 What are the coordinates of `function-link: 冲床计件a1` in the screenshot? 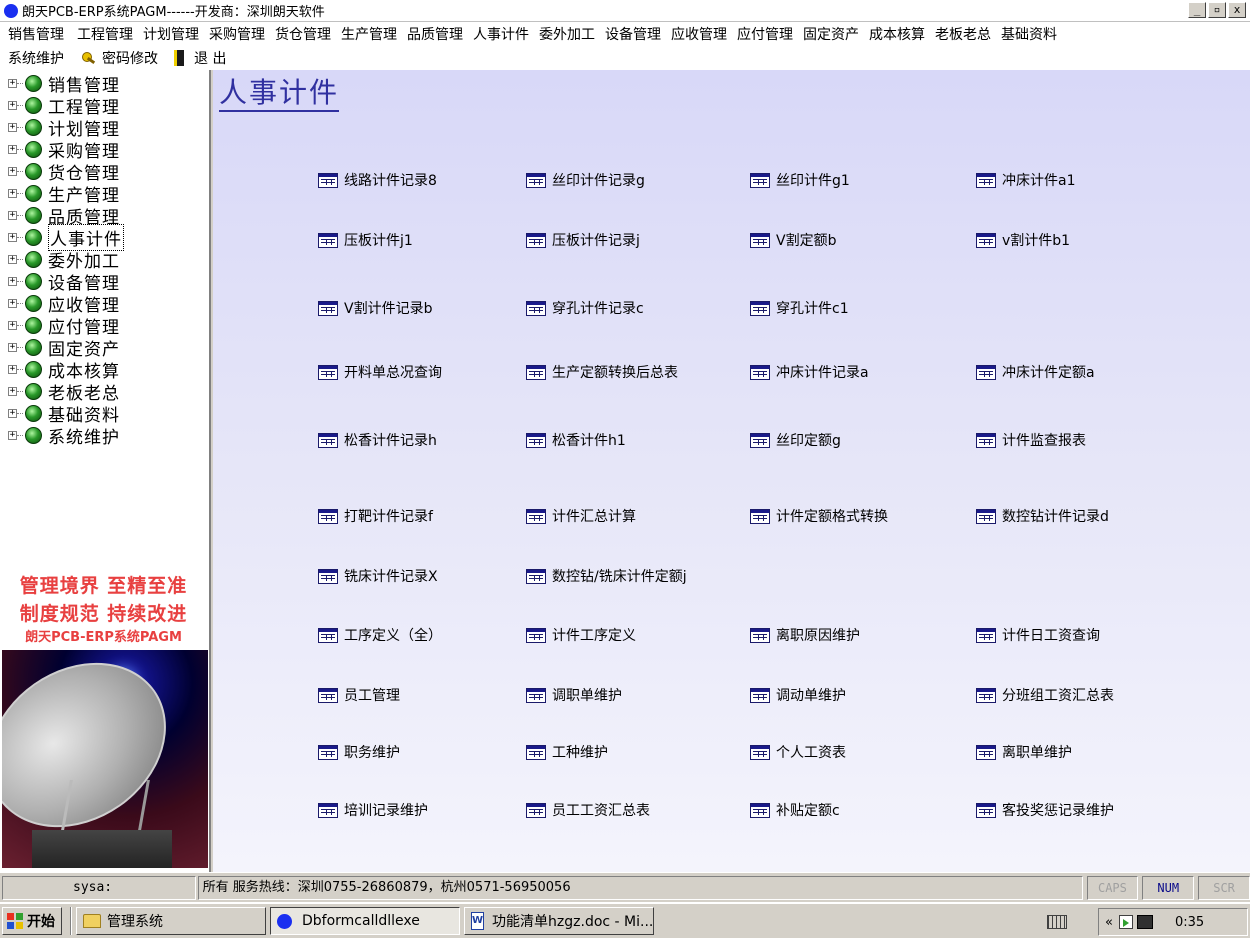 It's located at (1026, 180).